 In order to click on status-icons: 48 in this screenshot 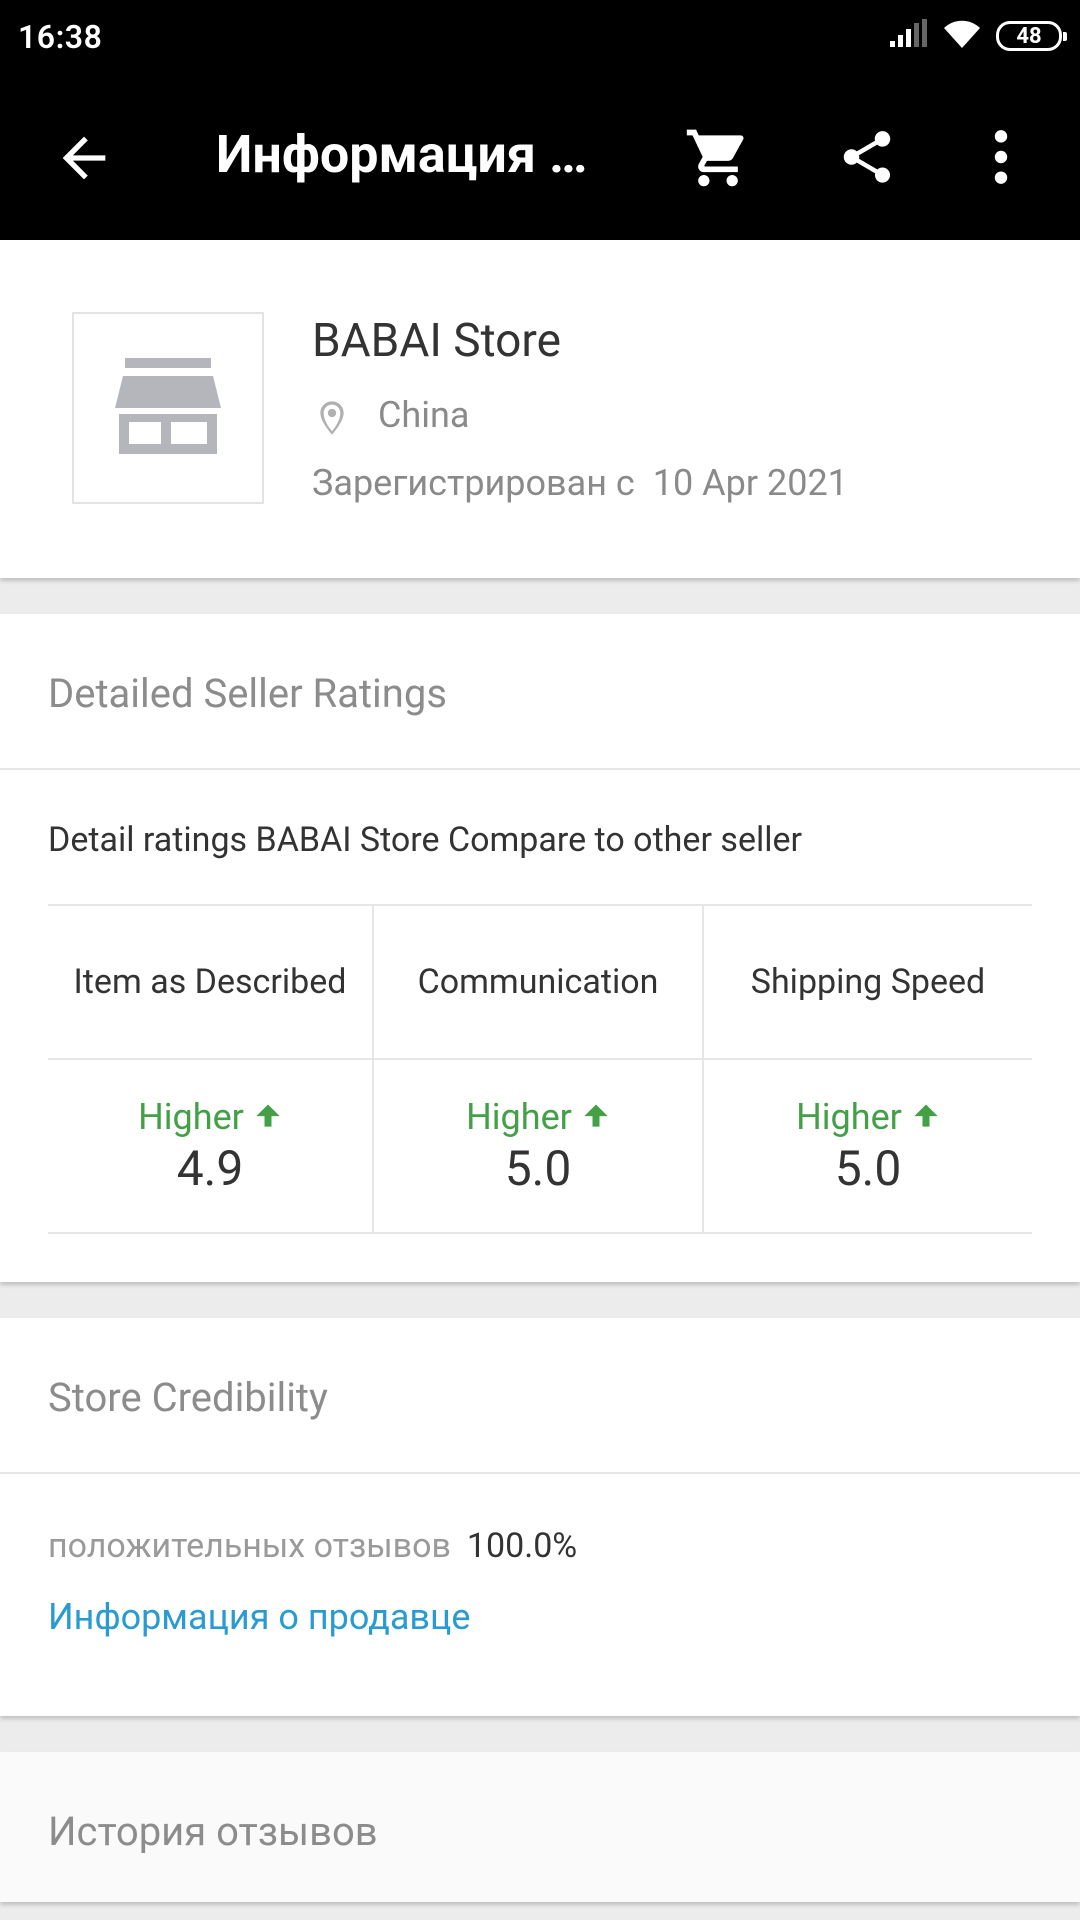, I will do `click(977, 36)`.